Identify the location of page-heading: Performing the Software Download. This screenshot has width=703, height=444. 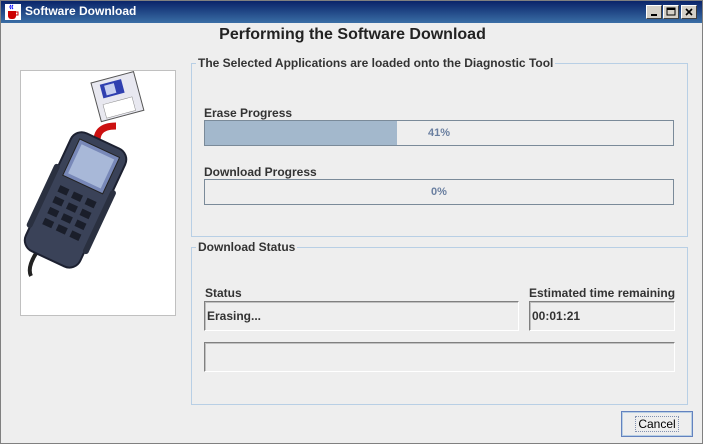
(352, 34).